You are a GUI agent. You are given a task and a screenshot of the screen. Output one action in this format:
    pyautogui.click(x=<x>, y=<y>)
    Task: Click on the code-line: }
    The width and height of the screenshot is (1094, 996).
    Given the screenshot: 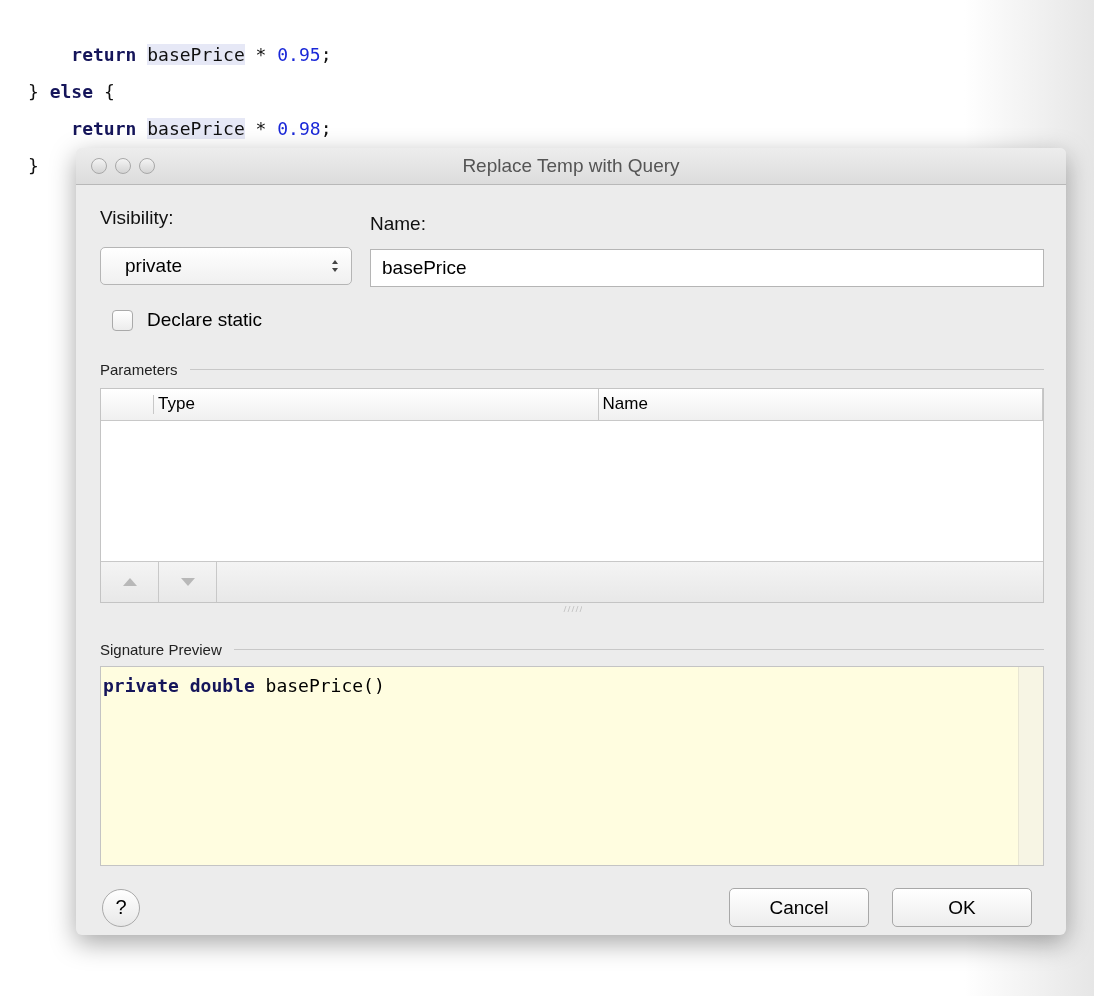 What is the action you would take?
    pyautogui.click(x=33, y=166)
    